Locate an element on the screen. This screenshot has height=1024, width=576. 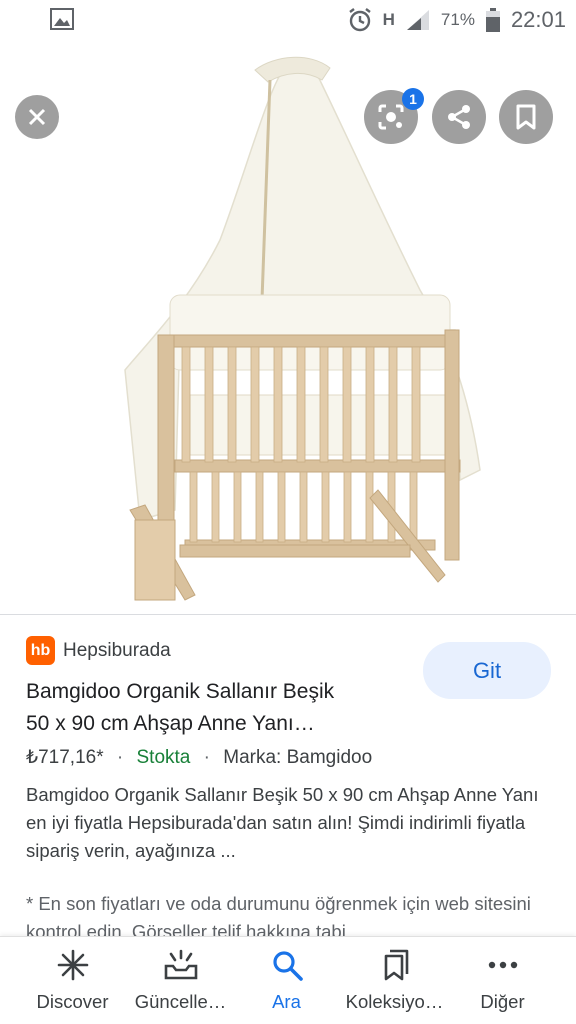
status-bar: H 71% 22:01 is located at coordinates (288, 20).